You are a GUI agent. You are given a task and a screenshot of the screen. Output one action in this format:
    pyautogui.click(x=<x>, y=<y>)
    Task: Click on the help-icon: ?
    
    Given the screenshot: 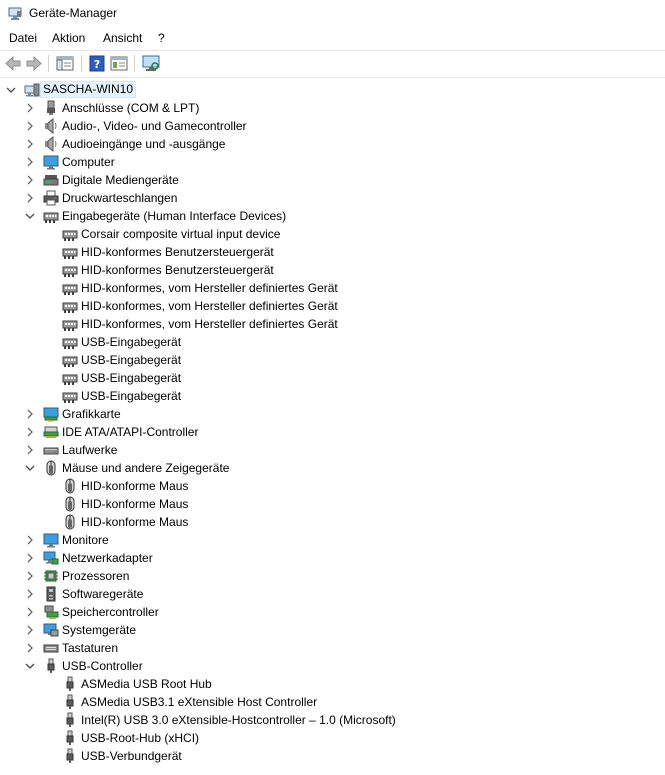 What is the action you would take?
    pyautogui.click(x=97, y=63)
    